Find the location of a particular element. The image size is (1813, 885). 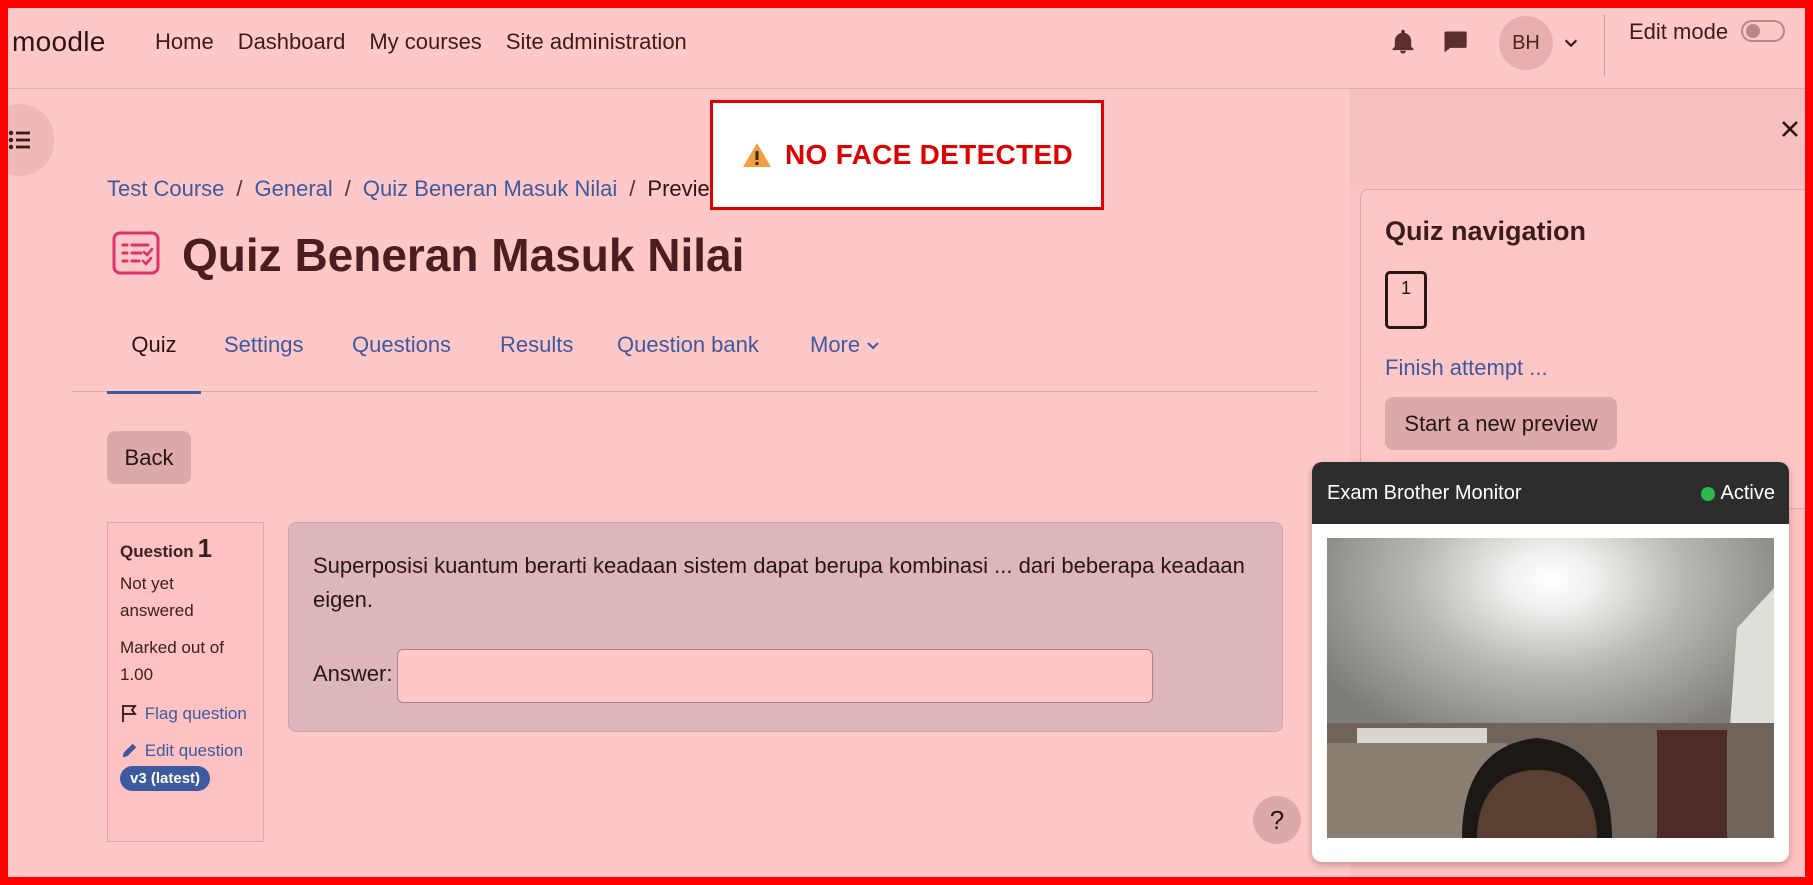

messages-icon is located at coordinates (1455, 42).